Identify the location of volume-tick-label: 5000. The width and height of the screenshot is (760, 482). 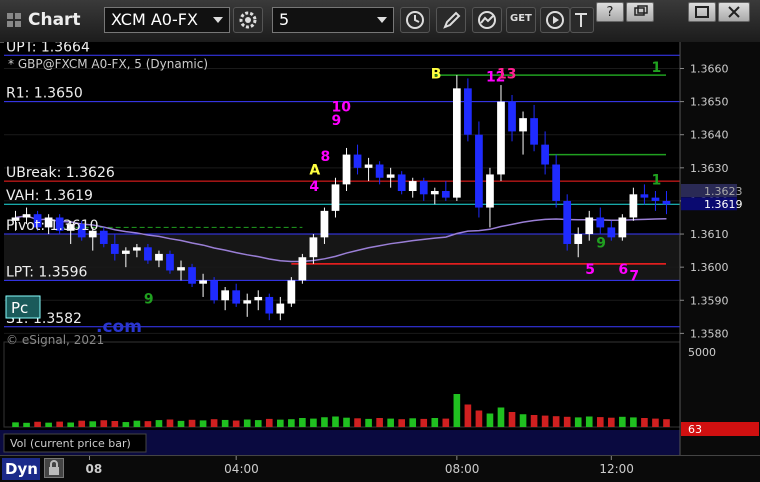
(702, 352).